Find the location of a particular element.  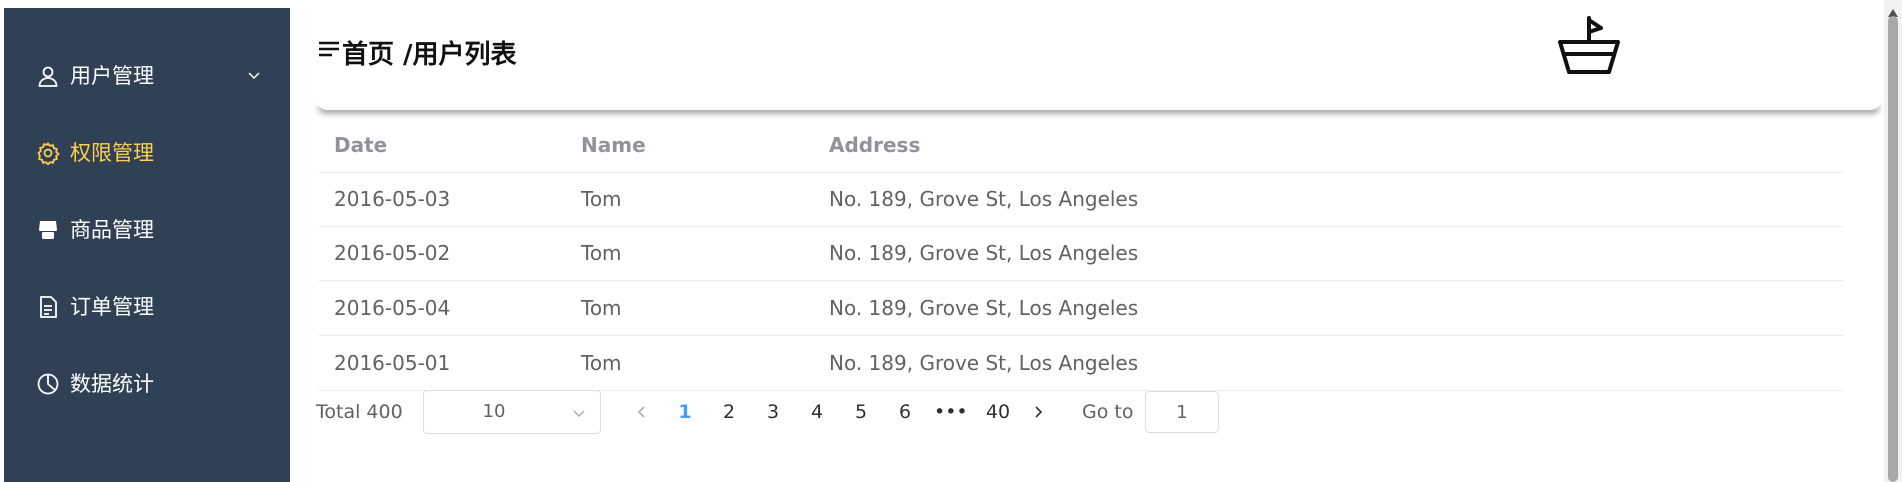

cell-date: 2016-05-03 is located at coordinates (392, 199).